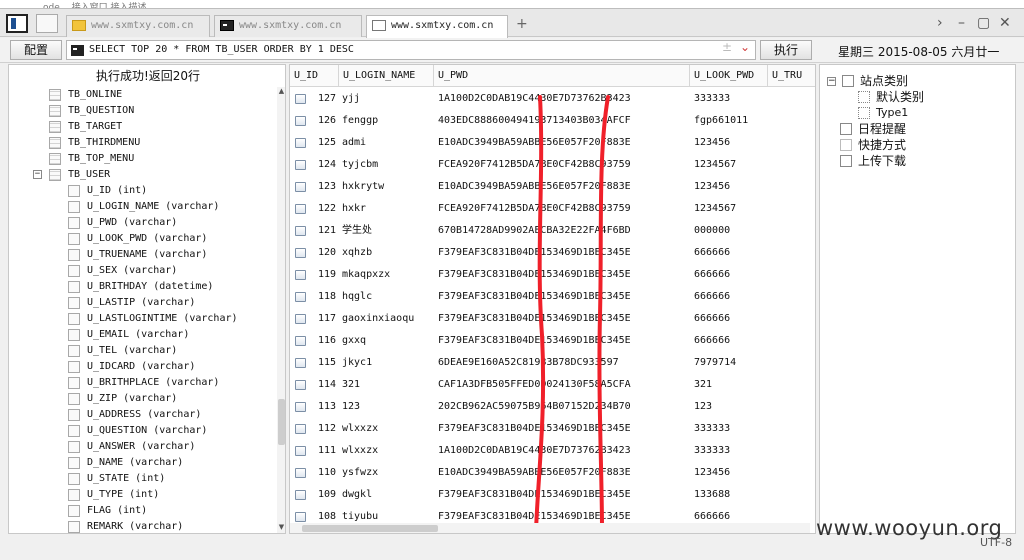 The image size is (1024, 560). I want to click on tree-column-item: U_ANSWER (varchar), so click(143, 447).